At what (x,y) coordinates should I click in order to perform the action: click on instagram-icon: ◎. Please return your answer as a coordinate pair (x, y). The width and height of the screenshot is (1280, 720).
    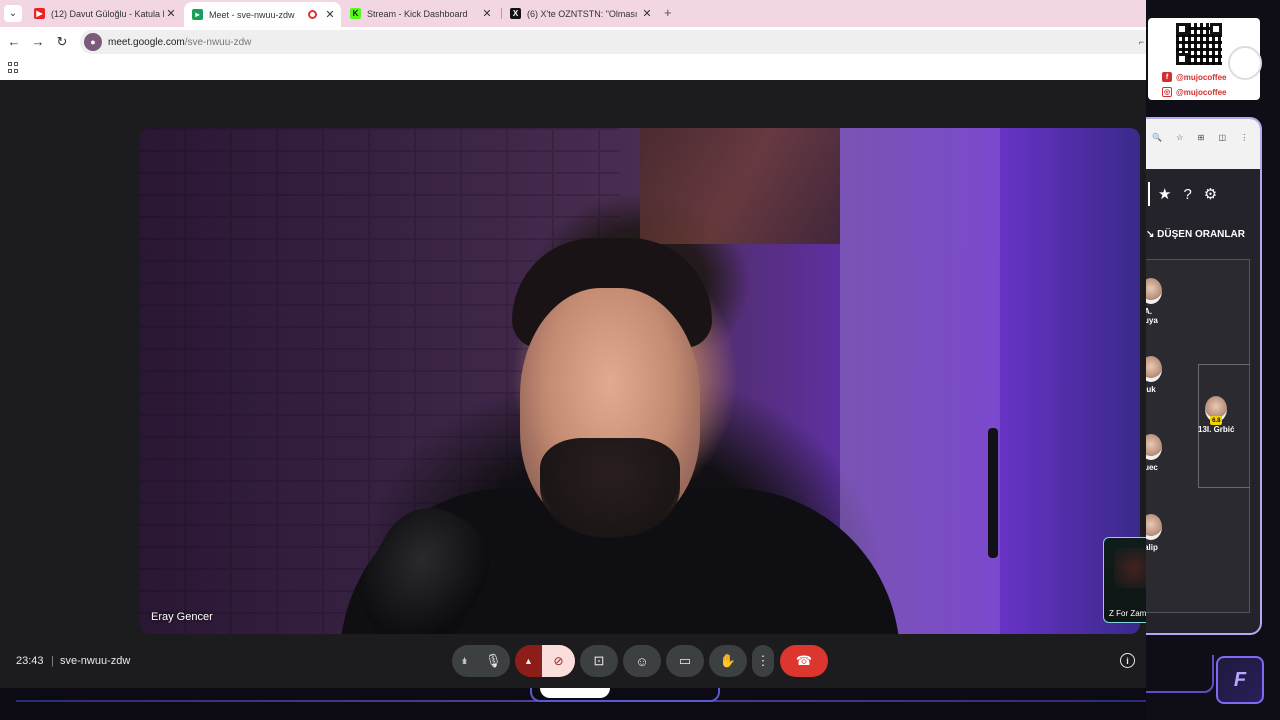
    Looking at the image, I should click on (1167, 92).